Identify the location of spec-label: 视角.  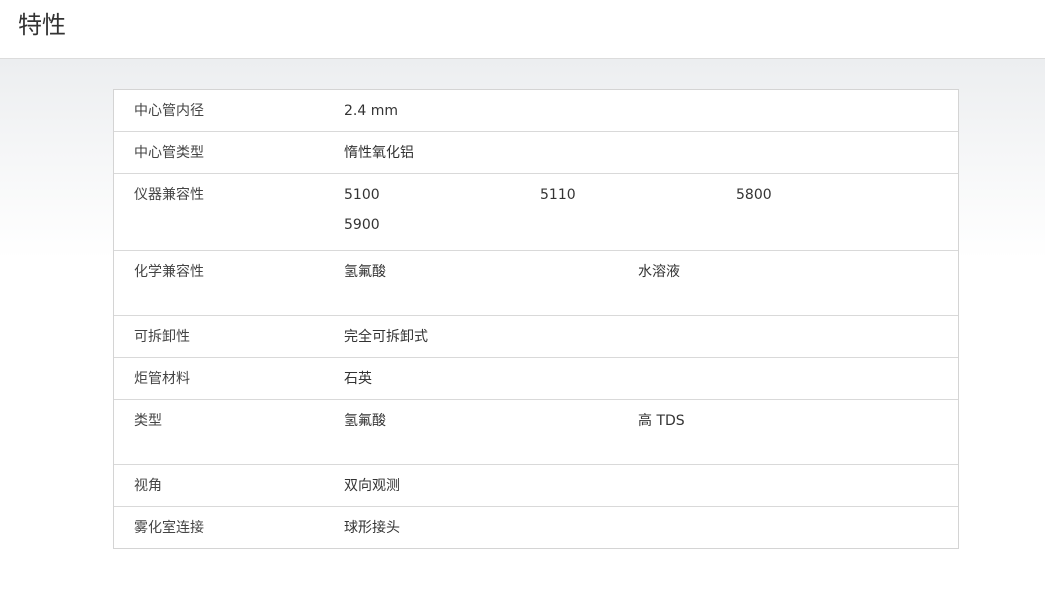
(148, 486).